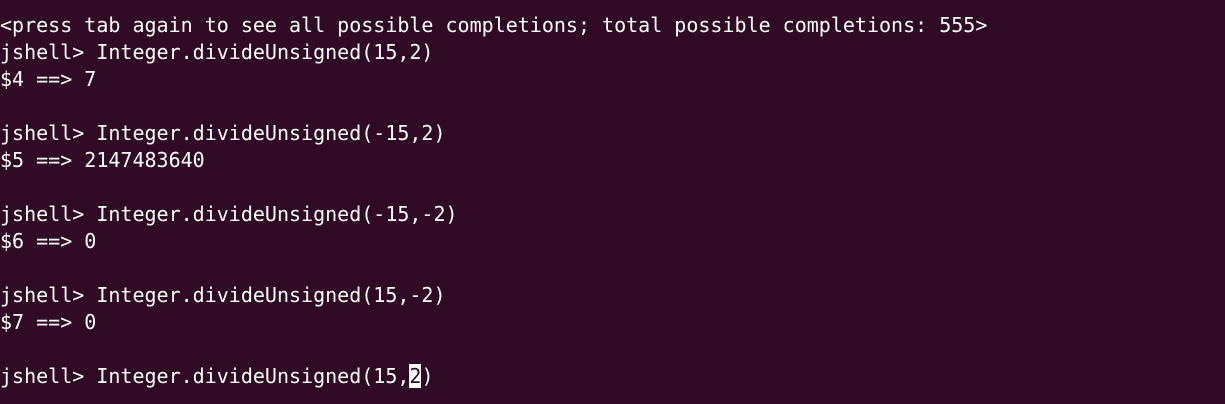 This screenshot has width=1225, height=404. What do you see at coordinates (427, 376) in the screenshot?
I see `prompt-suffix-text: )` at bounding box center [427, 376].